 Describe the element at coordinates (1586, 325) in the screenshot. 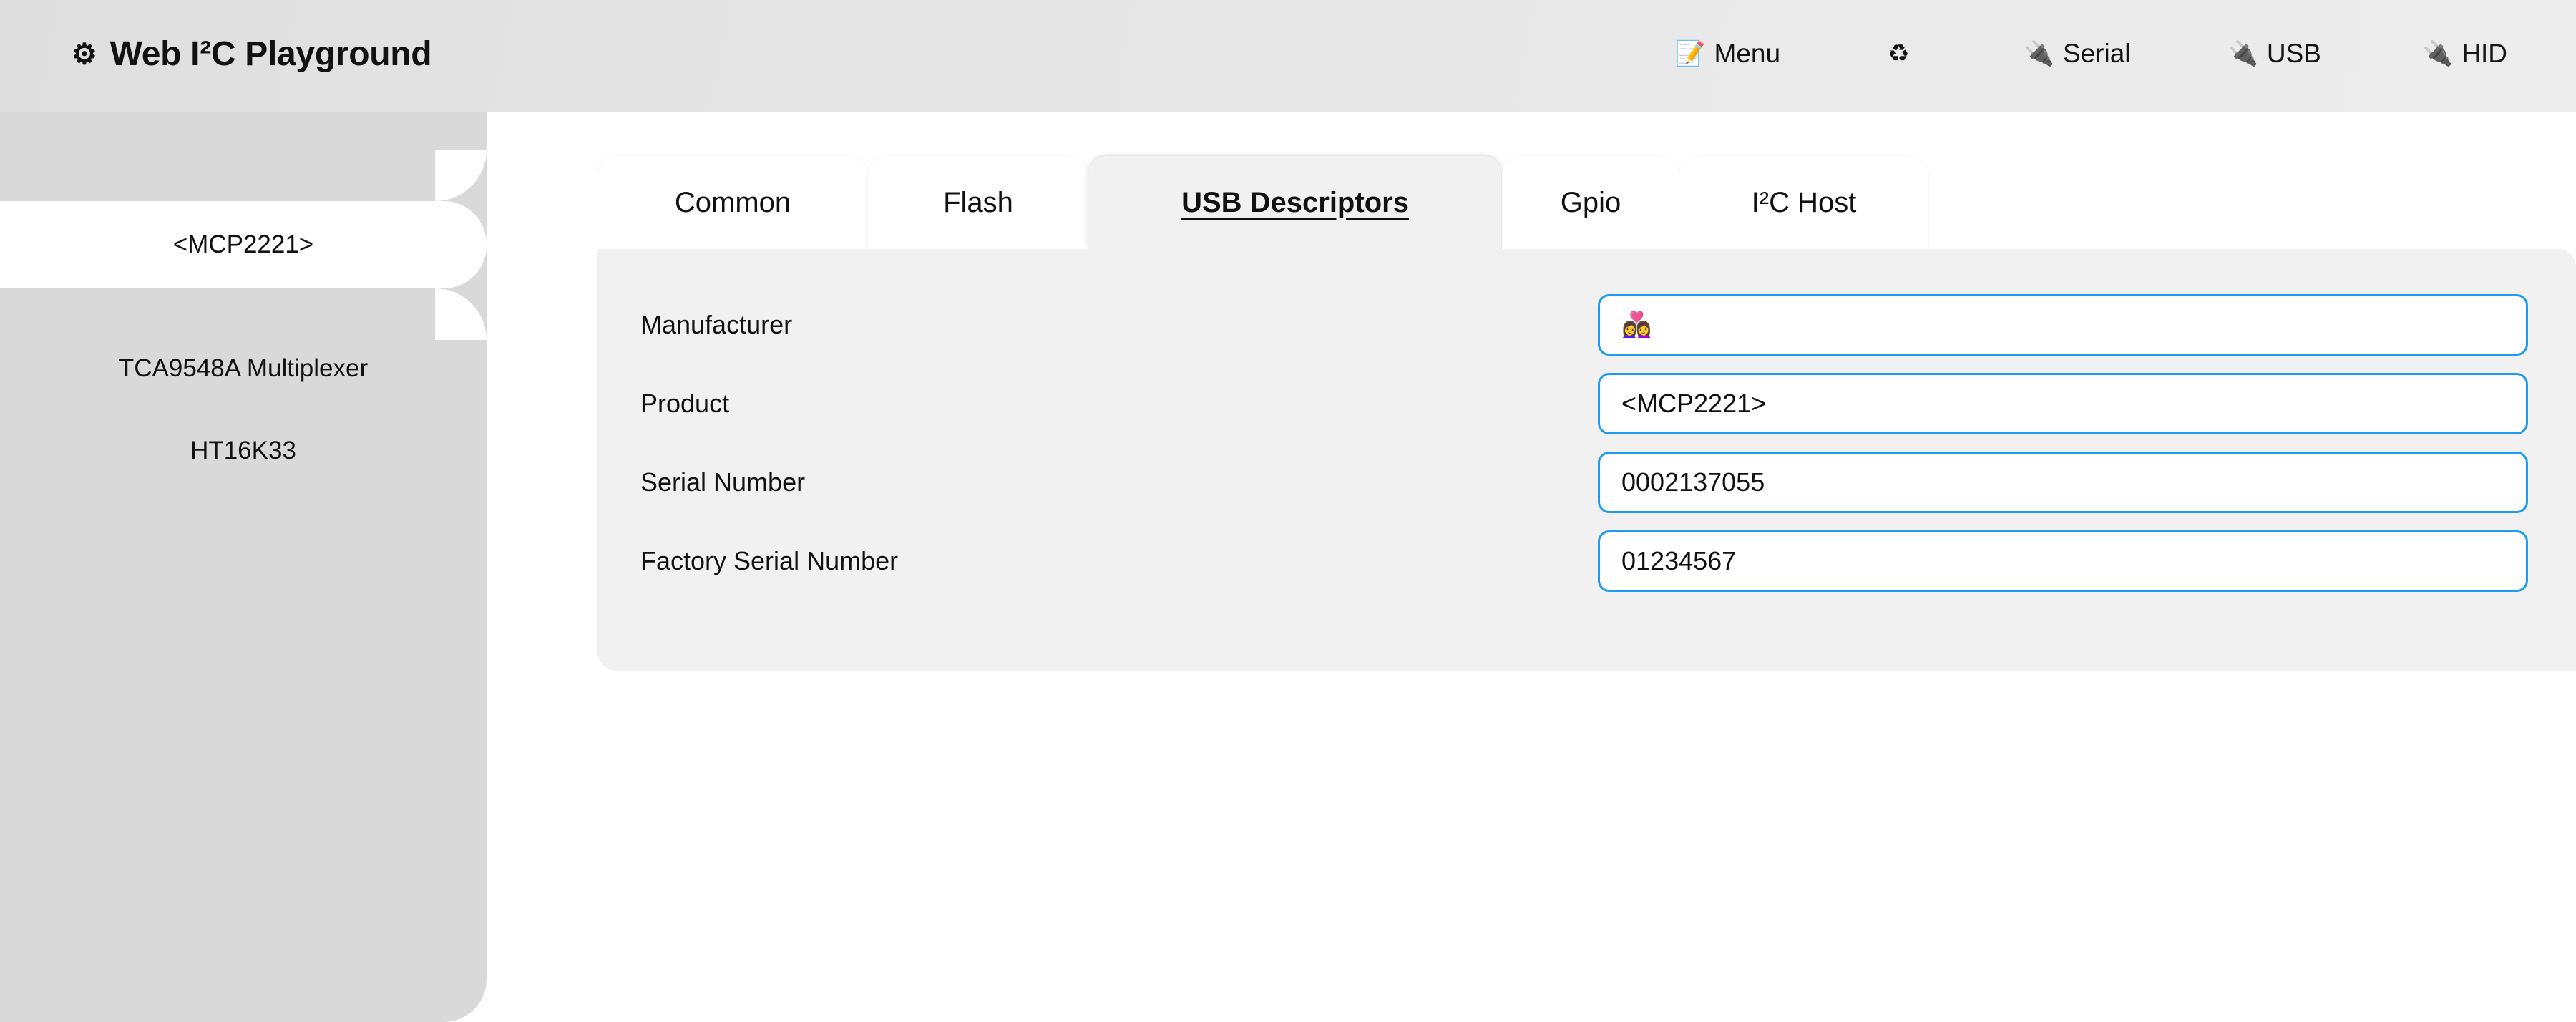

I see `form-row-manufacturer: Manufacturer 👩‍❤️‍👩` at that location.